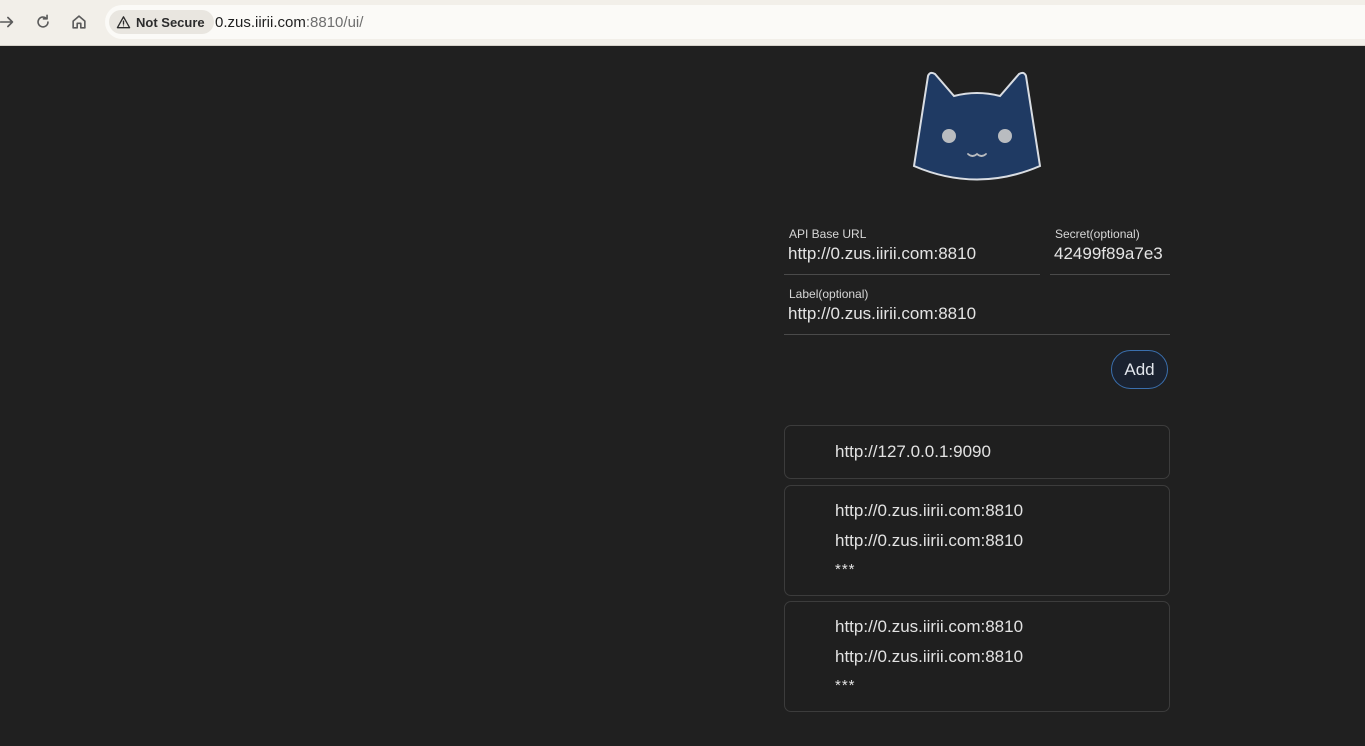 The image size is (1365, 746). What do you see at coordinates (735, 22) in the screenshot?
I see `address-bar: Not Secure 0.zus.iirii.com:8810/ui/` at bounding box center [735, 22].